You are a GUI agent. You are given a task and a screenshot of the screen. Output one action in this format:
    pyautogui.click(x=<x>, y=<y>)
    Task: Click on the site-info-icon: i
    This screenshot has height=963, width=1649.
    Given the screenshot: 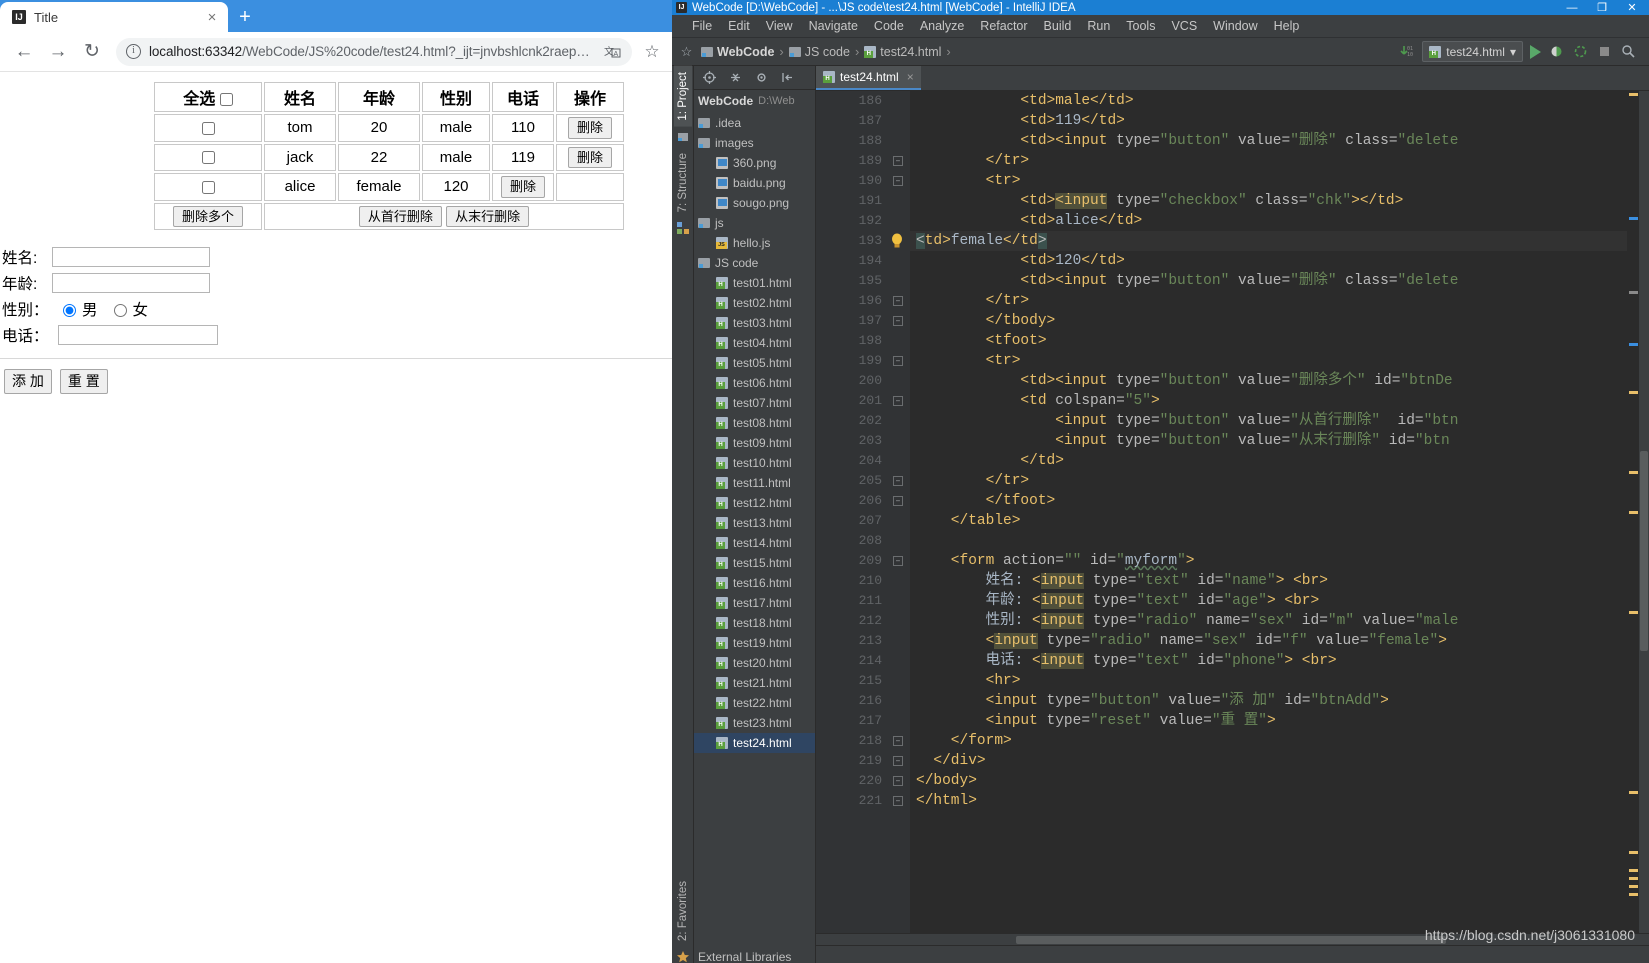 What is the action you would take?
    pyautogui.click(x=133, y=51)
    